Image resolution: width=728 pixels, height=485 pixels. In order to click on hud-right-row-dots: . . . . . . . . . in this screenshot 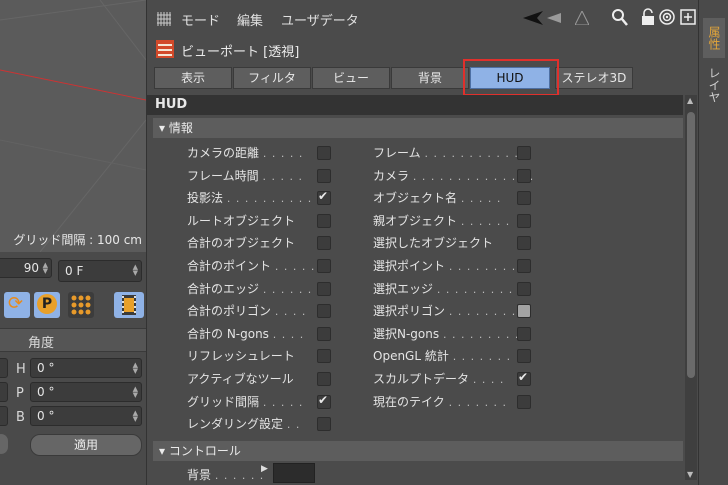, I will do `click(475, 289)`.